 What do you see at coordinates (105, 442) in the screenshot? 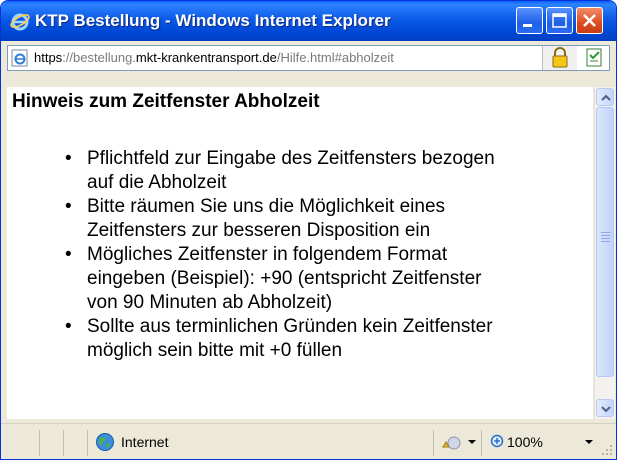
I see `globe-icon` at bounding box center [105, 442].